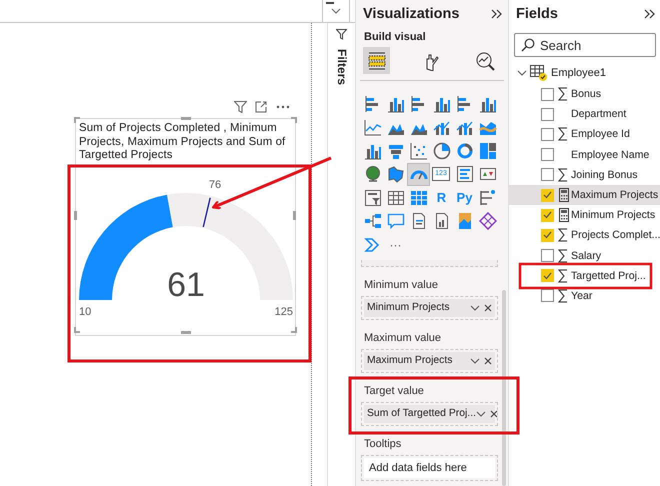 This screenshot has width=660, height=486. What do you see at coordinates (395, 36) in the screenshot?
I see `section-label: Build visual` at bounding box center [395, 36].